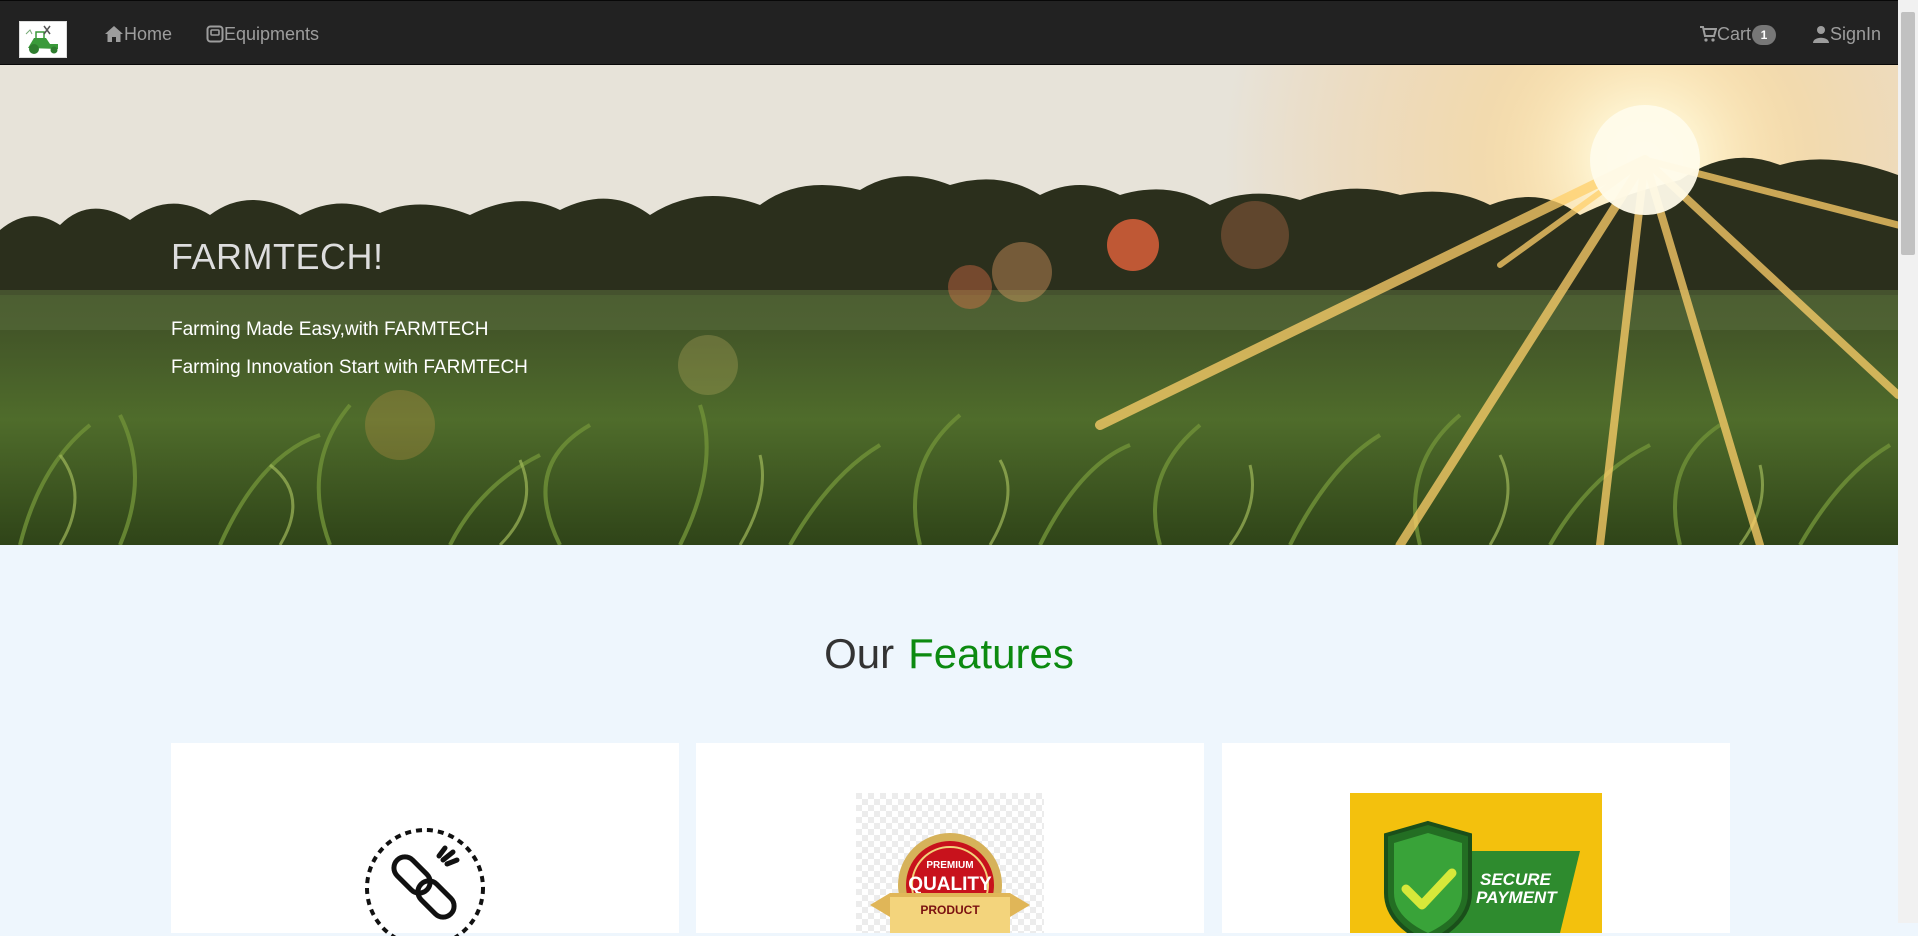 Image resolution: width=1918 pixels, height=936 pixels. What do you see at coordinates (949, 865) in the screenshot?
I see `badge-top-text: PREMIUM` at bounding box center [949, 865].